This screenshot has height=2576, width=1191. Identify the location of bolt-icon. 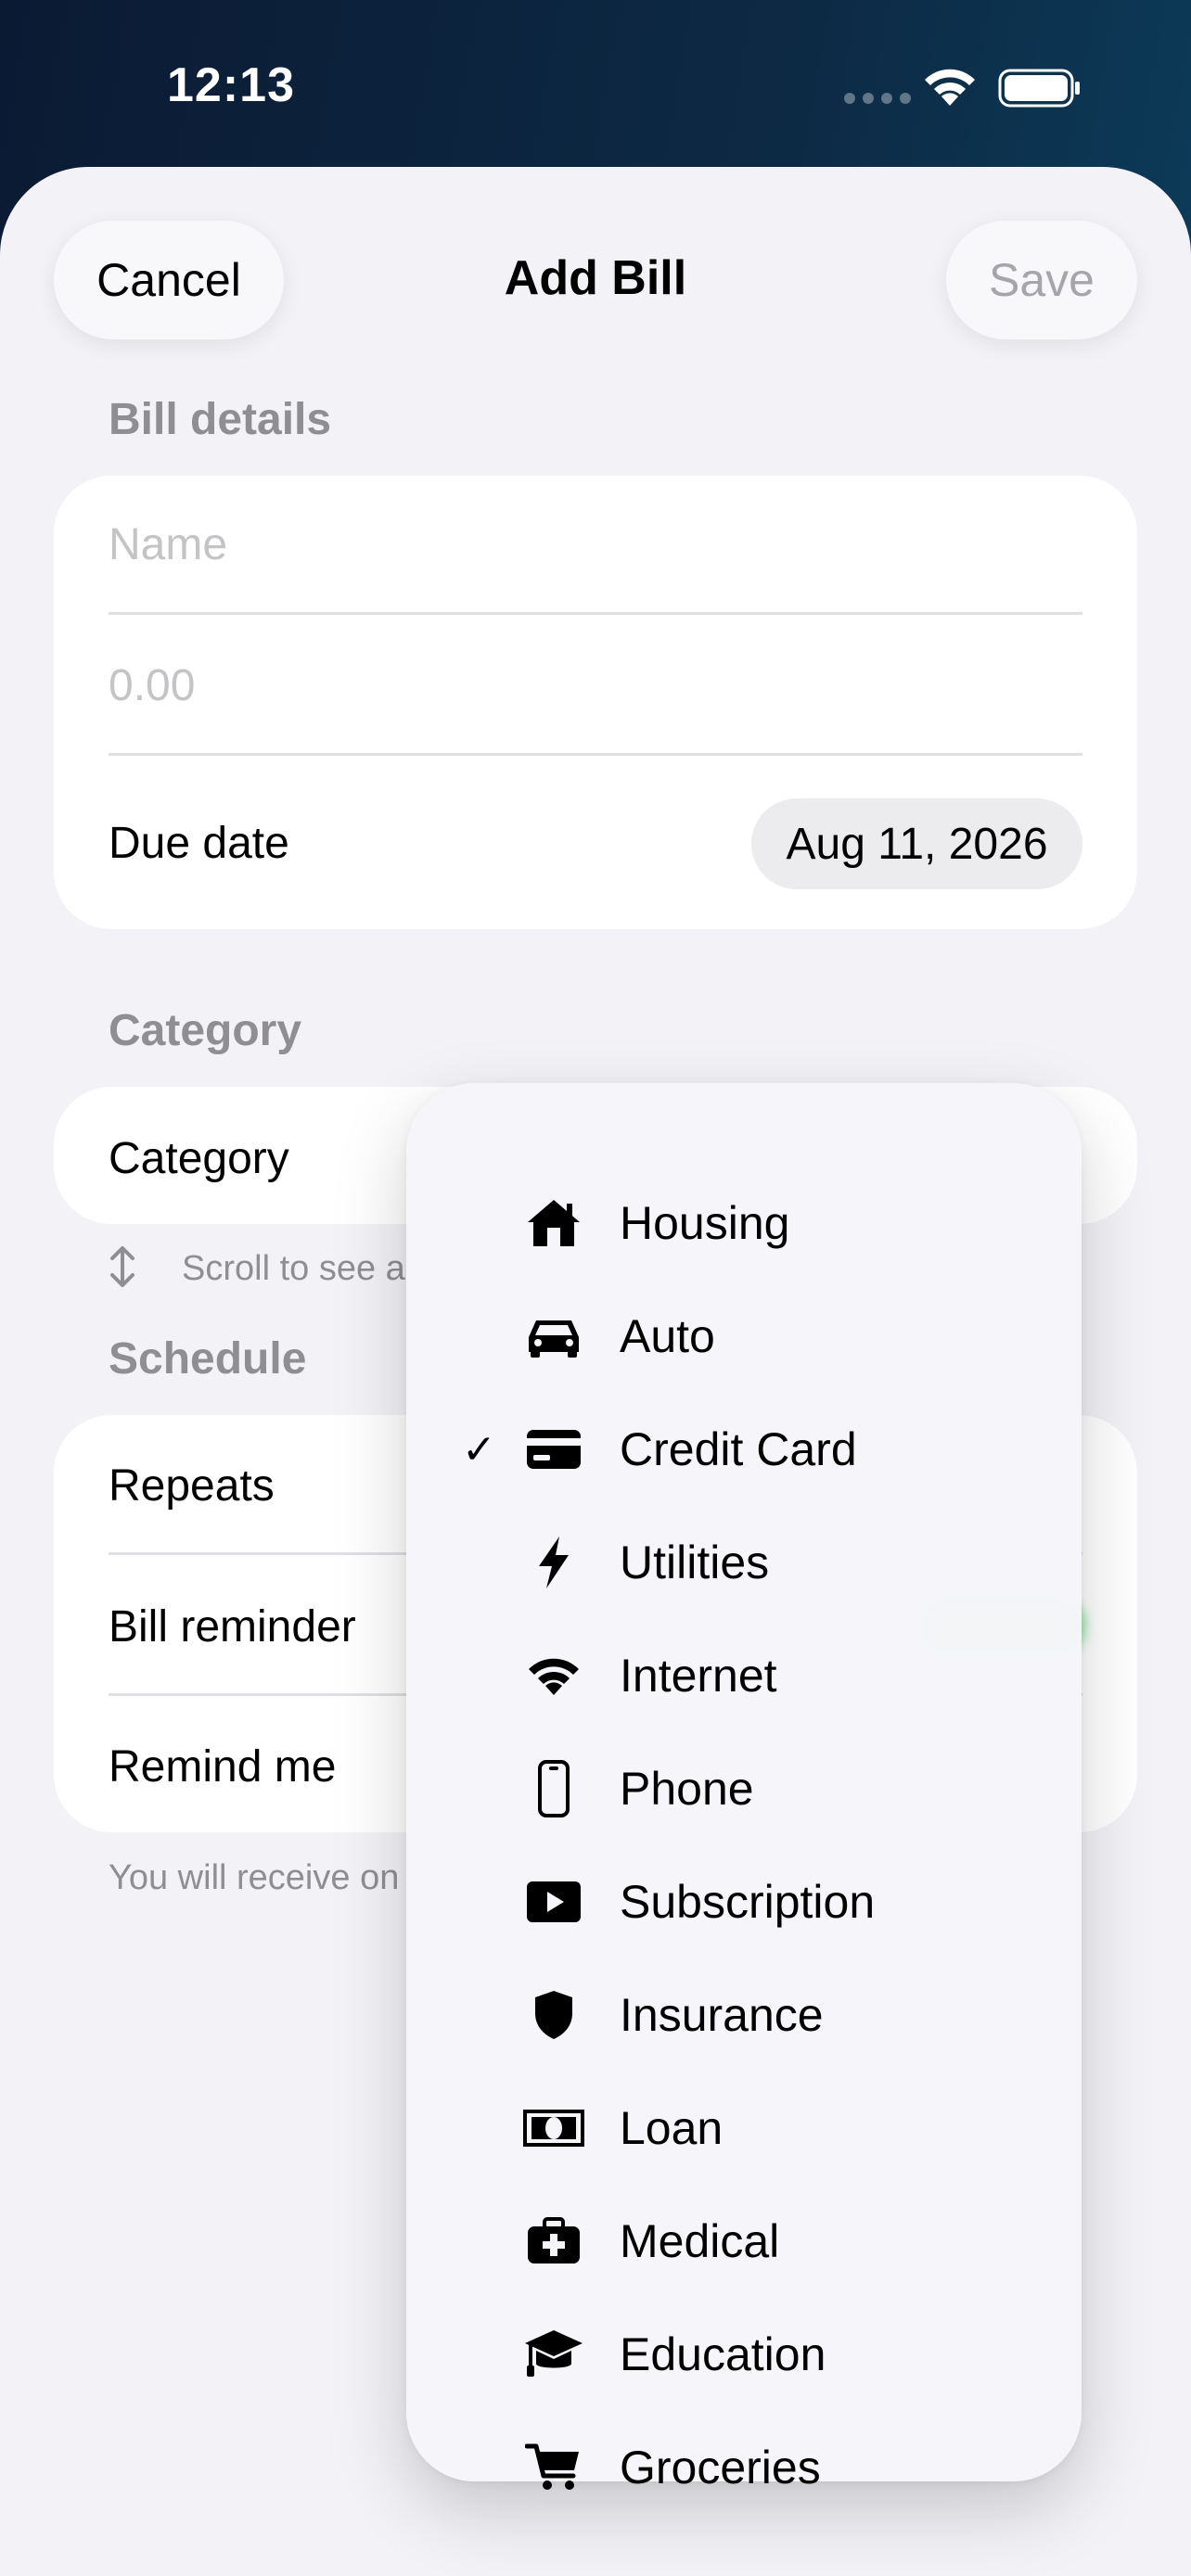
(553, 1562).